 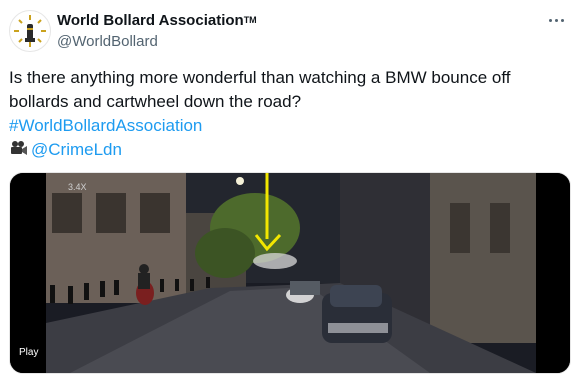 I want to click on mention-link: @CrimeLdn, so click(x=76, y=149).